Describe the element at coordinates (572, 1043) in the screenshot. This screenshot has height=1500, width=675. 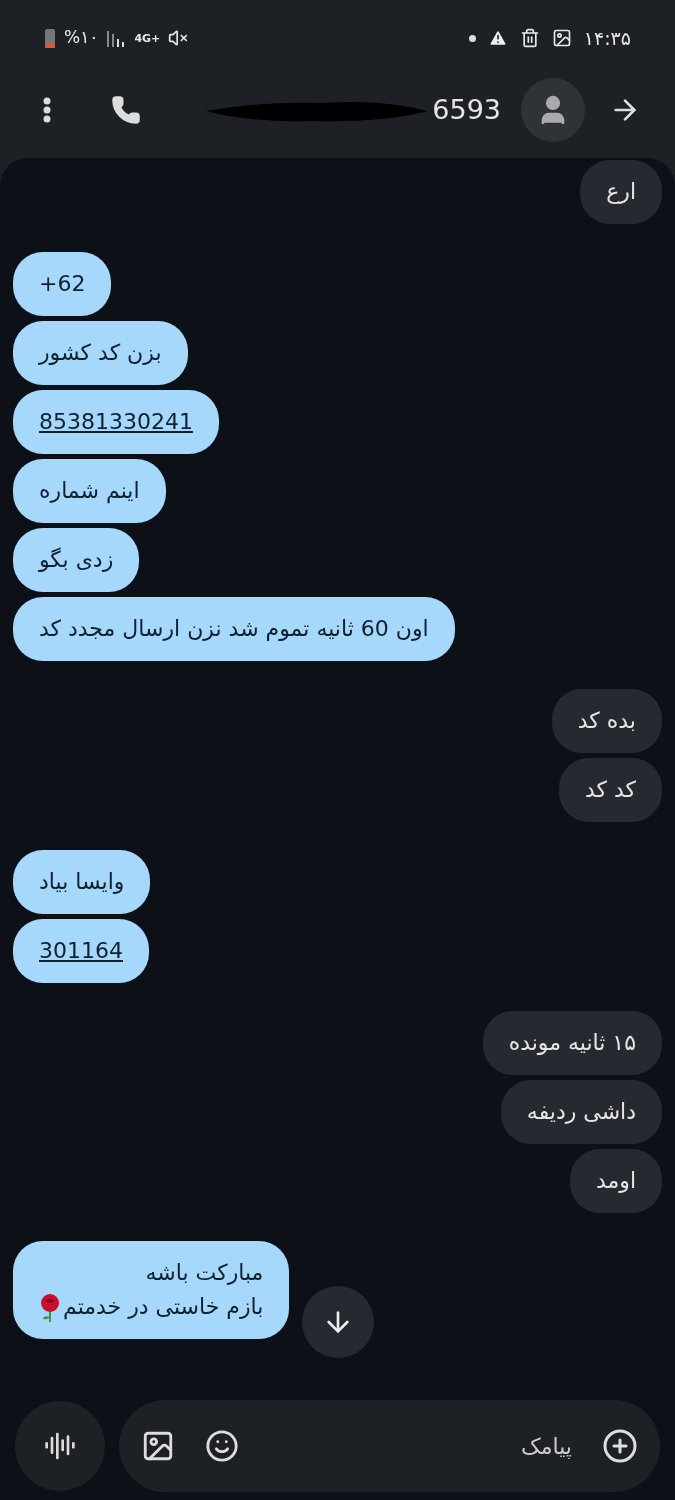
I see `sent-message: ۱۵ ثانیه مونده` at that location.